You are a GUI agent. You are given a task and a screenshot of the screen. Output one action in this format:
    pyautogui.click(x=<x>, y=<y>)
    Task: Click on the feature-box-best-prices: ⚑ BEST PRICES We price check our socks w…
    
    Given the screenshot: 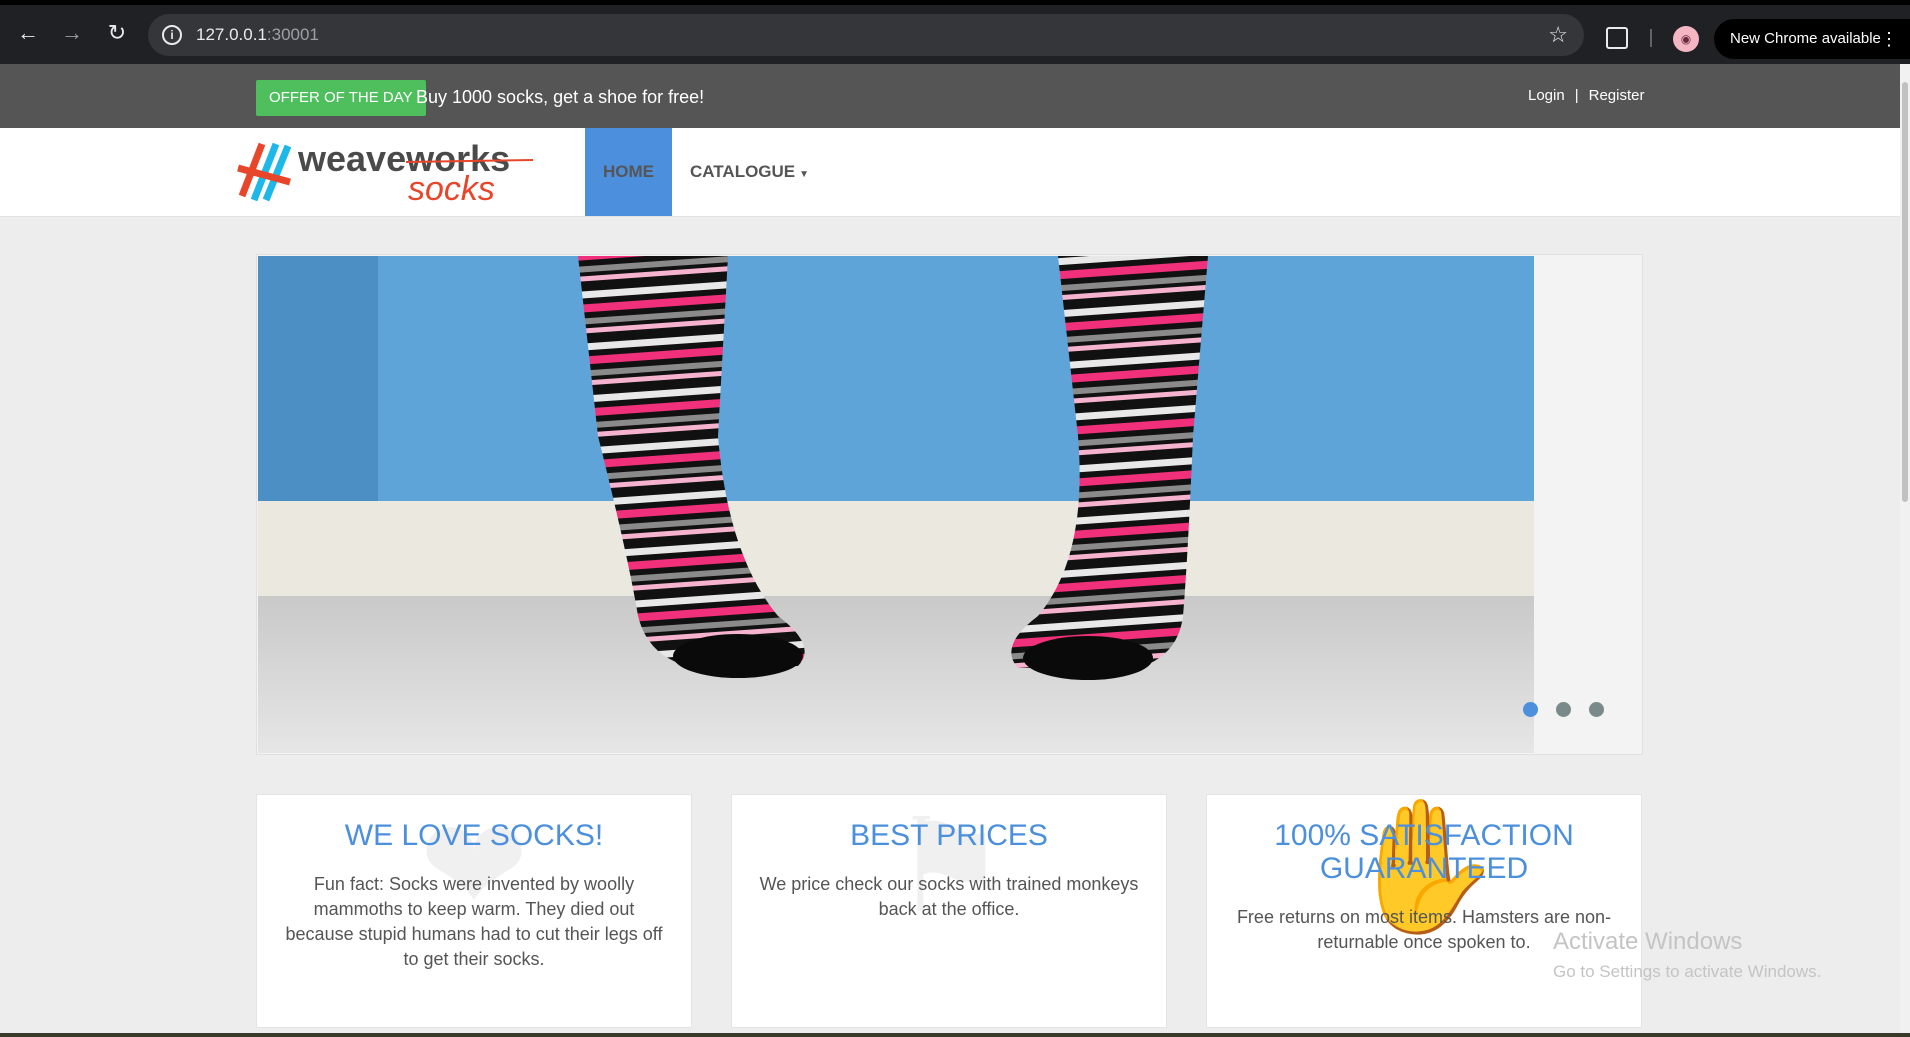 What is the action you would take?
    pyautogui.click(x=949, y=911)
    